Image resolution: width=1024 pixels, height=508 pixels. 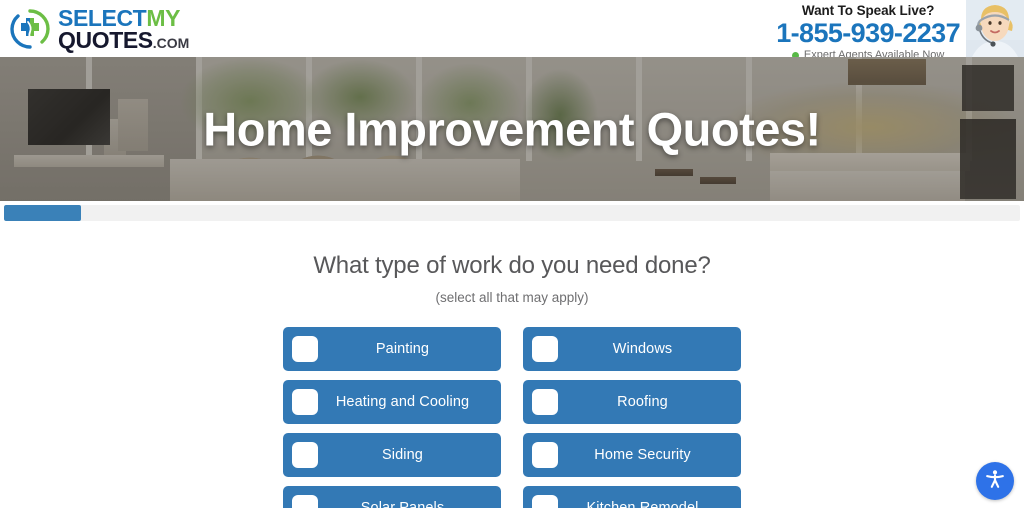 What do you see at coordinates (105, 40) in the screenshot?
I see `logo-text-quotes: QUOTES` at bounding box center [105, 40].